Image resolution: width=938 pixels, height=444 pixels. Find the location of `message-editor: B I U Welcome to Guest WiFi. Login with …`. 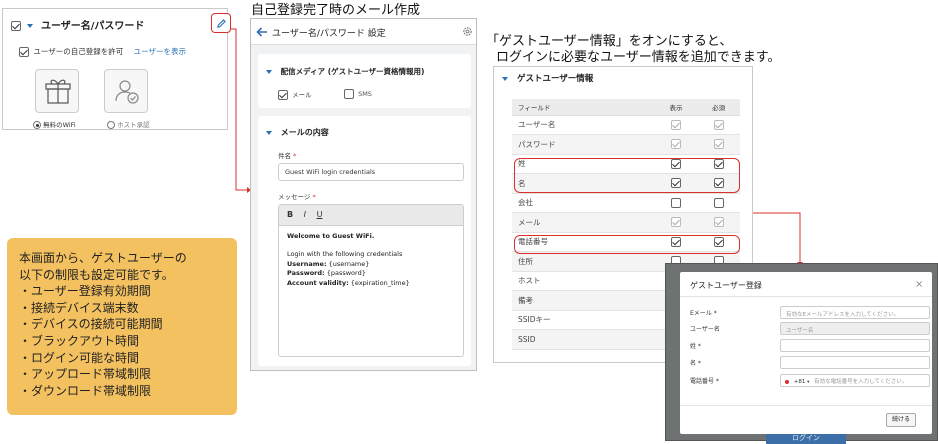

message-editor: B I U Welcome to Guest WiFi. Login with … is located at coordinates (371, 280).